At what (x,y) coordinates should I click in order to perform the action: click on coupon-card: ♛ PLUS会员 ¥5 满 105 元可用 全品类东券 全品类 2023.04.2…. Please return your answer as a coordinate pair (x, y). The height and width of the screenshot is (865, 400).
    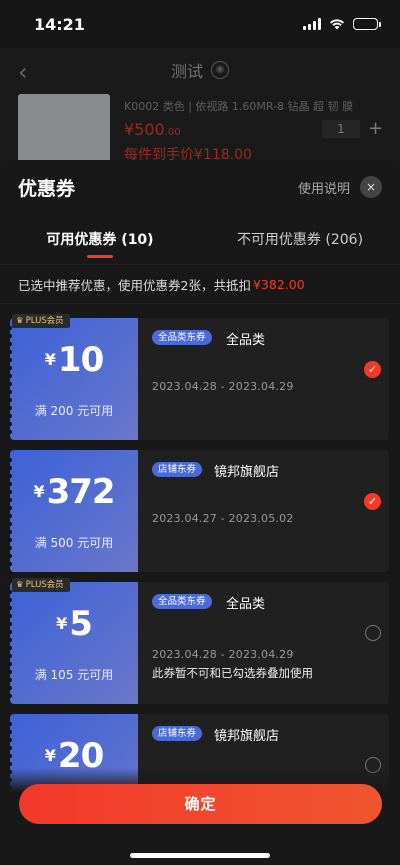
    Looking at the image, I should click on (198, 641).